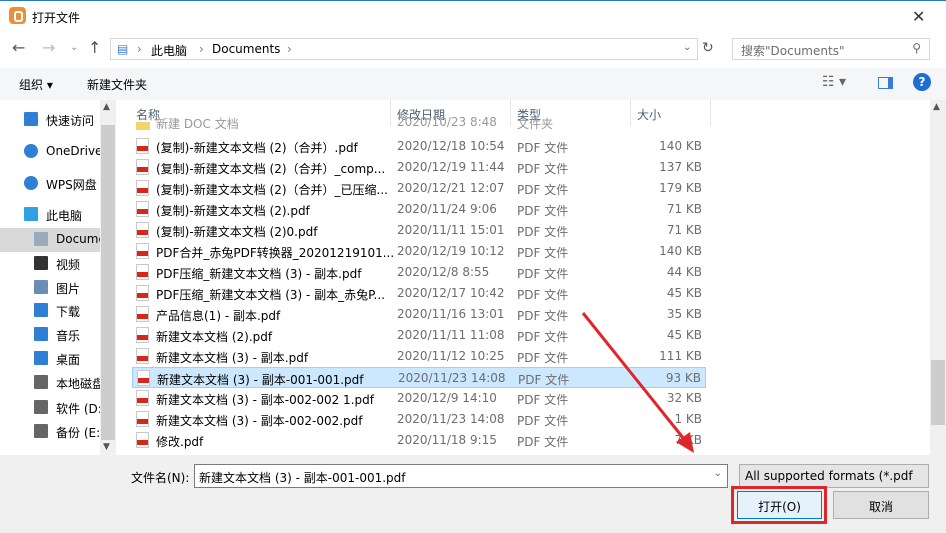 Image resolution: width=946 pixels, height=533 pixels. I want to click on refresh-icon: ↻, so click(708, 48).